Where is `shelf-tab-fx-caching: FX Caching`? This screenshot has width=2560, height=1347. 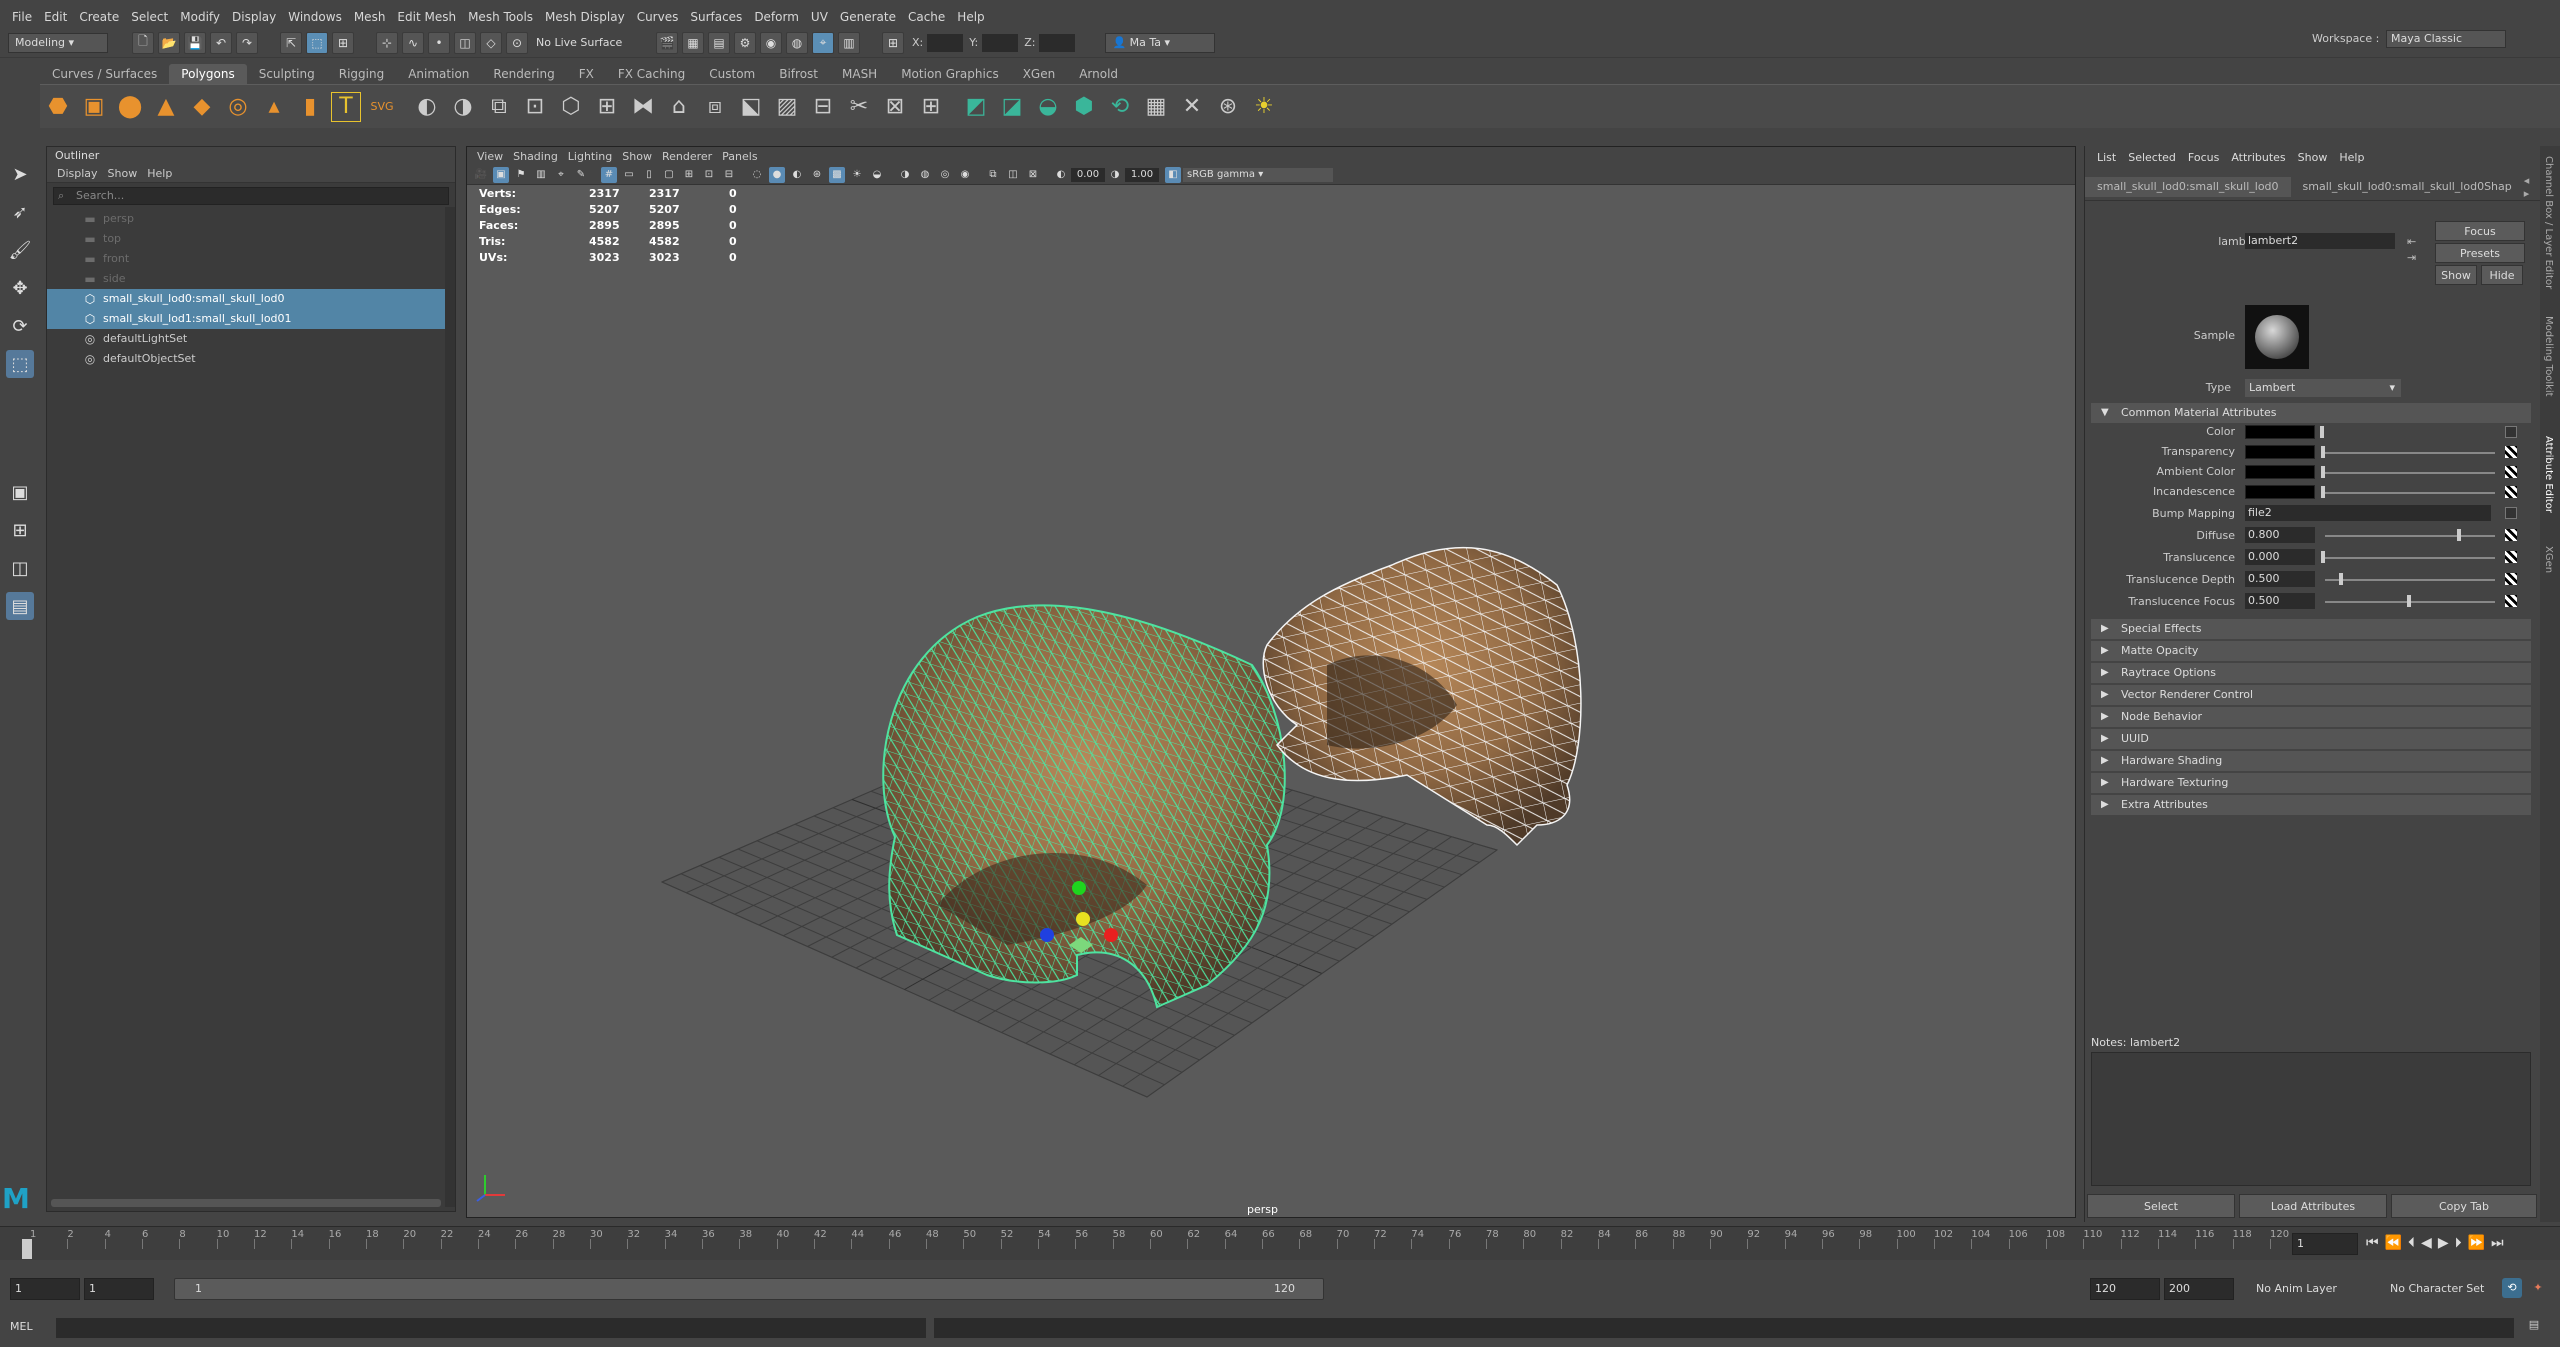 shelf-tab-fx-caching: FX Caching is located at coordinates (651, 74).